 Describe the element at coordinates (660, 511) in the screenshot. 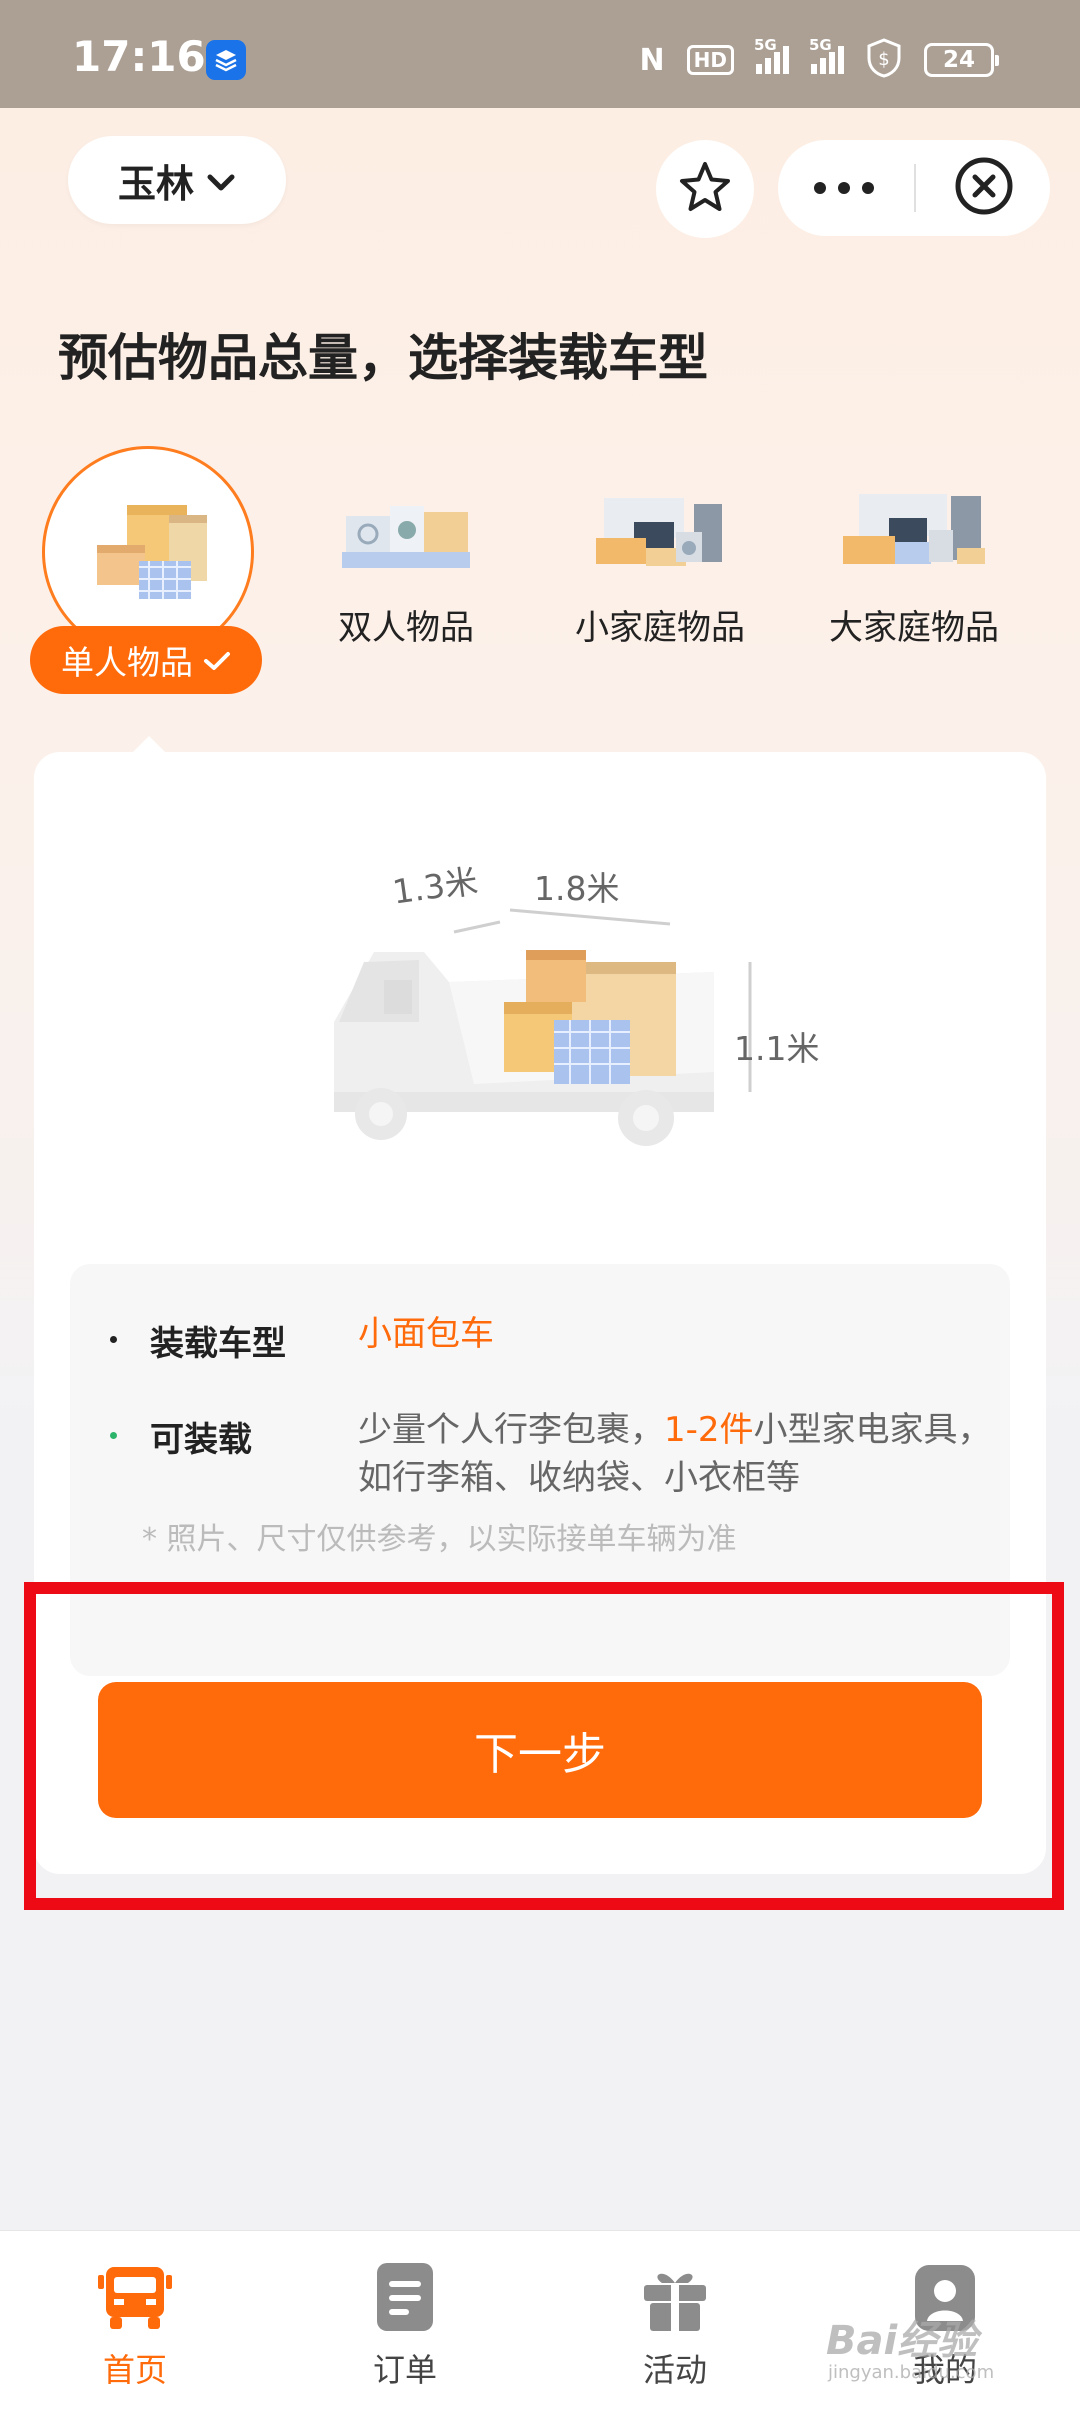

I see `small-family-items-illustration` at that location.